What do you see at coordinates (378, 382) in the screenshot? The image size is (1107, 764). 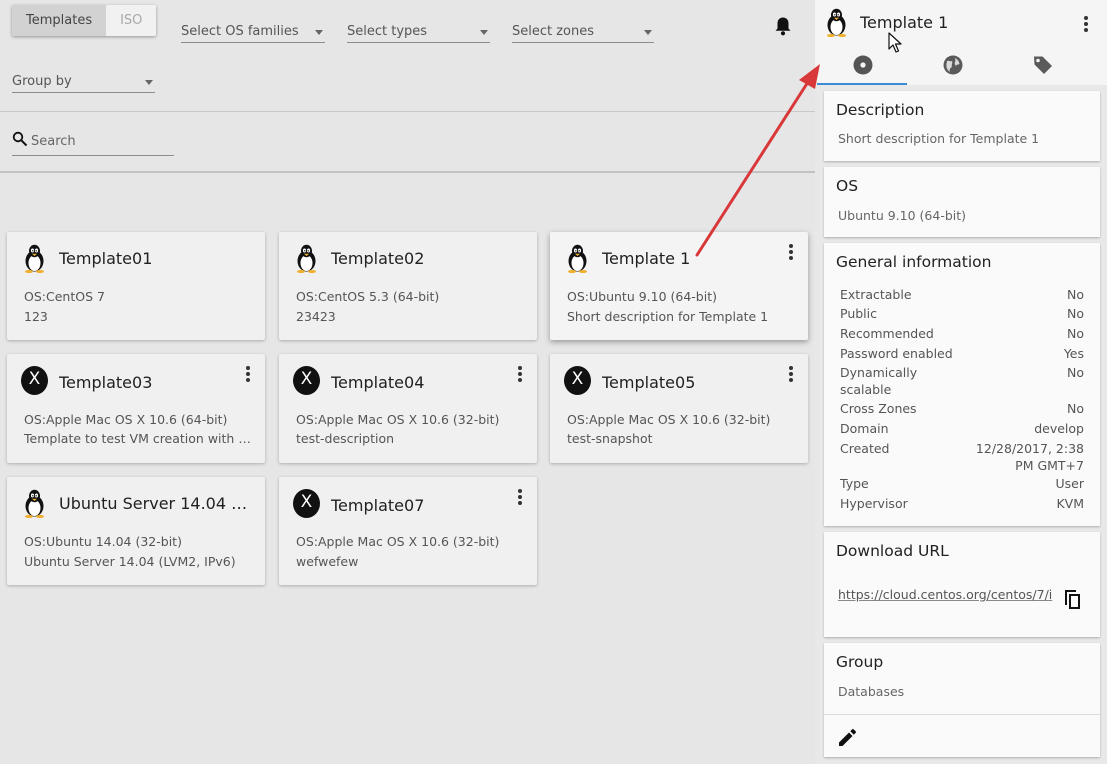 I see `card-title: Template04` at bounding box center [378, 382].